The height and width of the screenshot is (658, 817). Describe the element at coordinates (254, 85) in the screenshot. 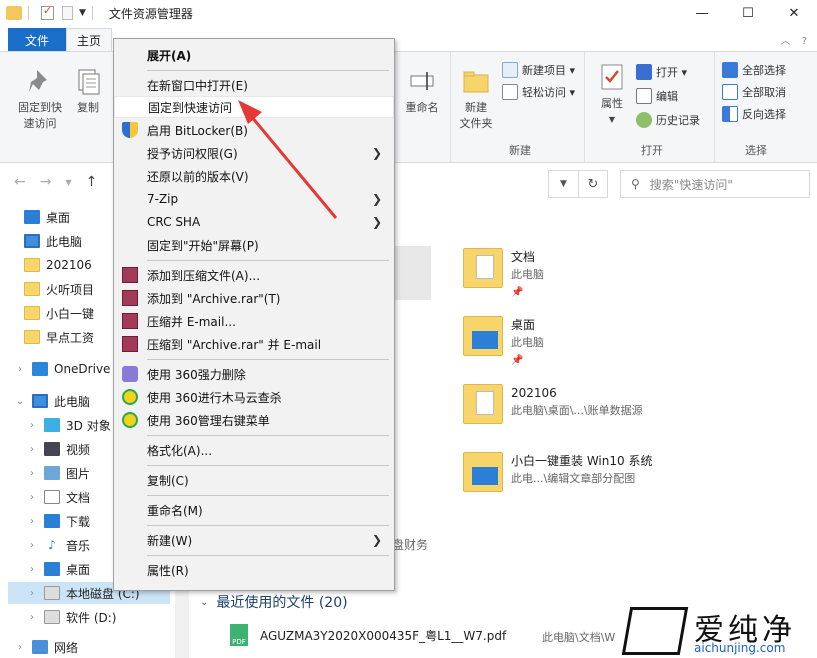

I see `menu-item-open-new-window: 在新窗口中打开(E)` at that location.